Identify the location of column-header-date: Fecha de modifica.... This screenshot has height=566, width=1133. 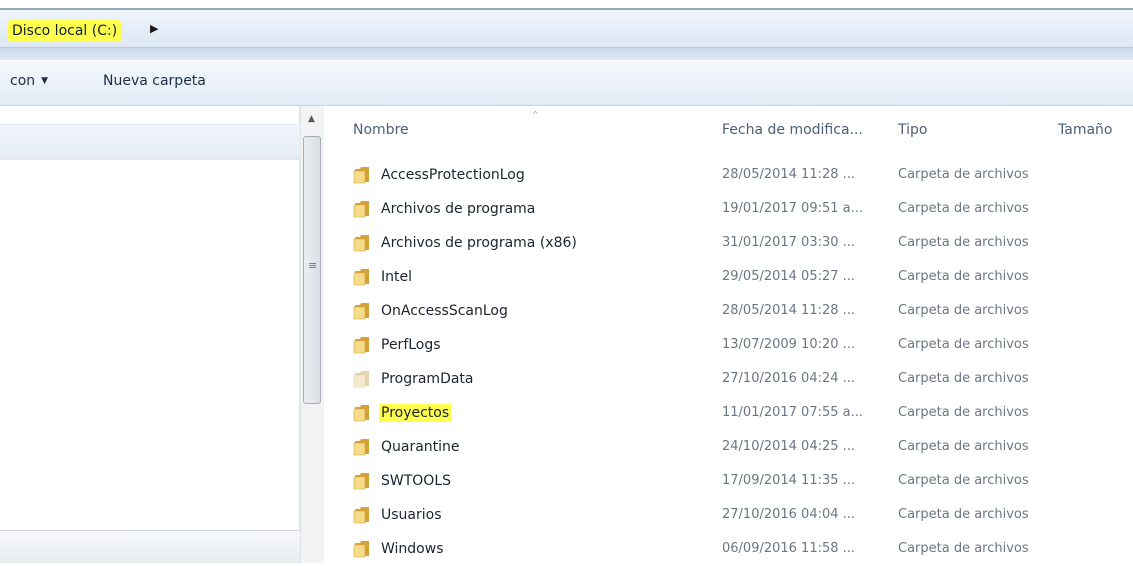
(792, 130).